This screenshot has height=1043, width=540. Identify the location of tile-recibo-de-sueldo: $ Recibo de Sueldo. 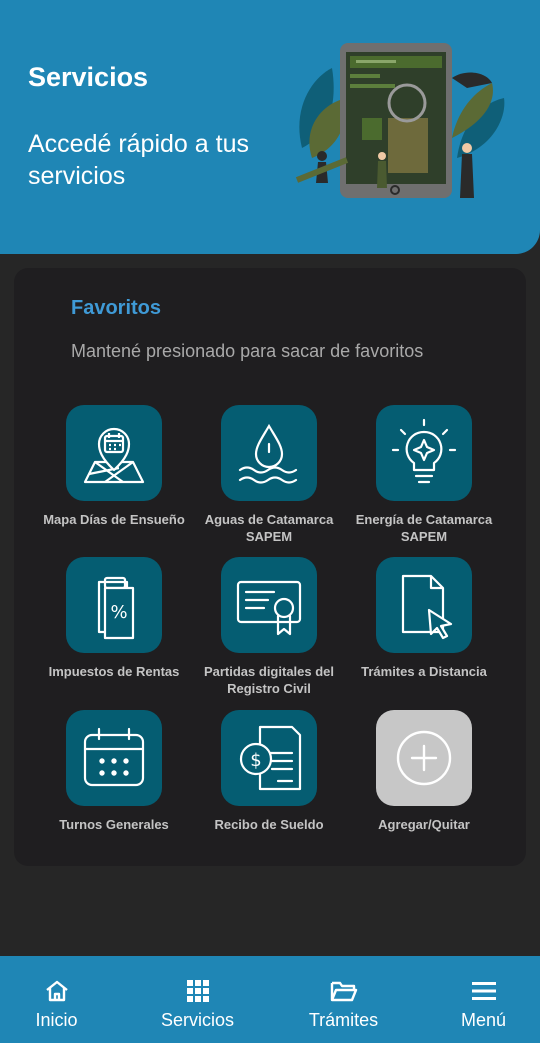
(269, 771).